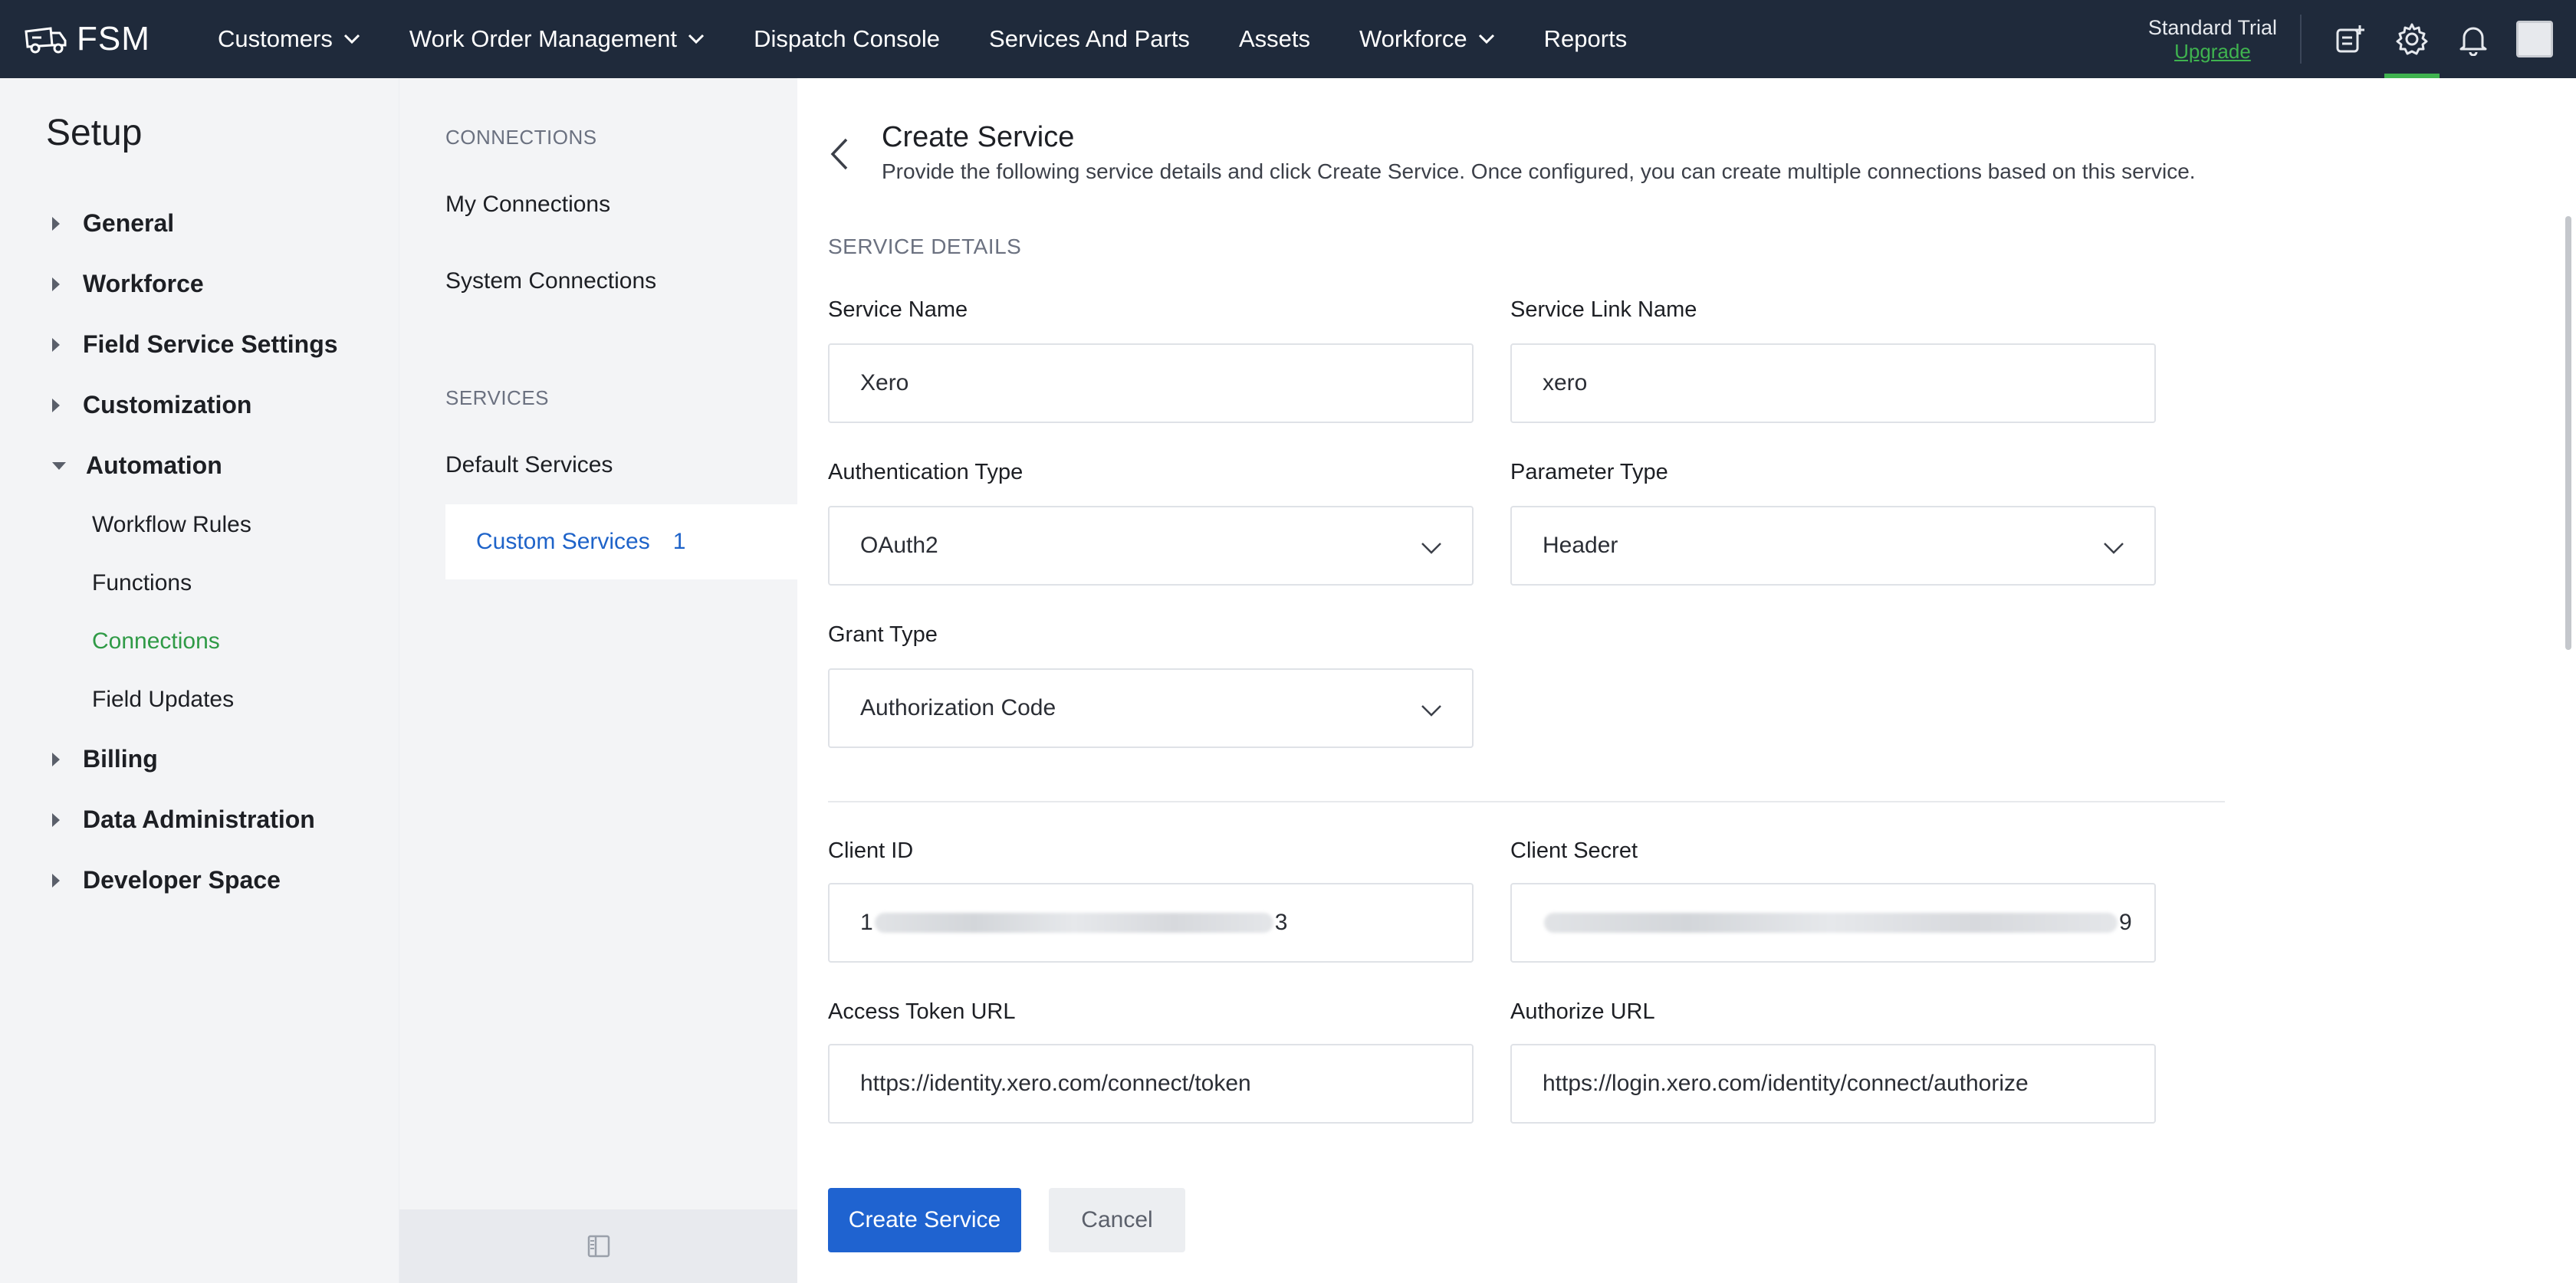 The image size is (2576, 1283). Describe the element at coordinates (528, 205) in the screenshot. I see `my-connections-link: My Connections` at that location.